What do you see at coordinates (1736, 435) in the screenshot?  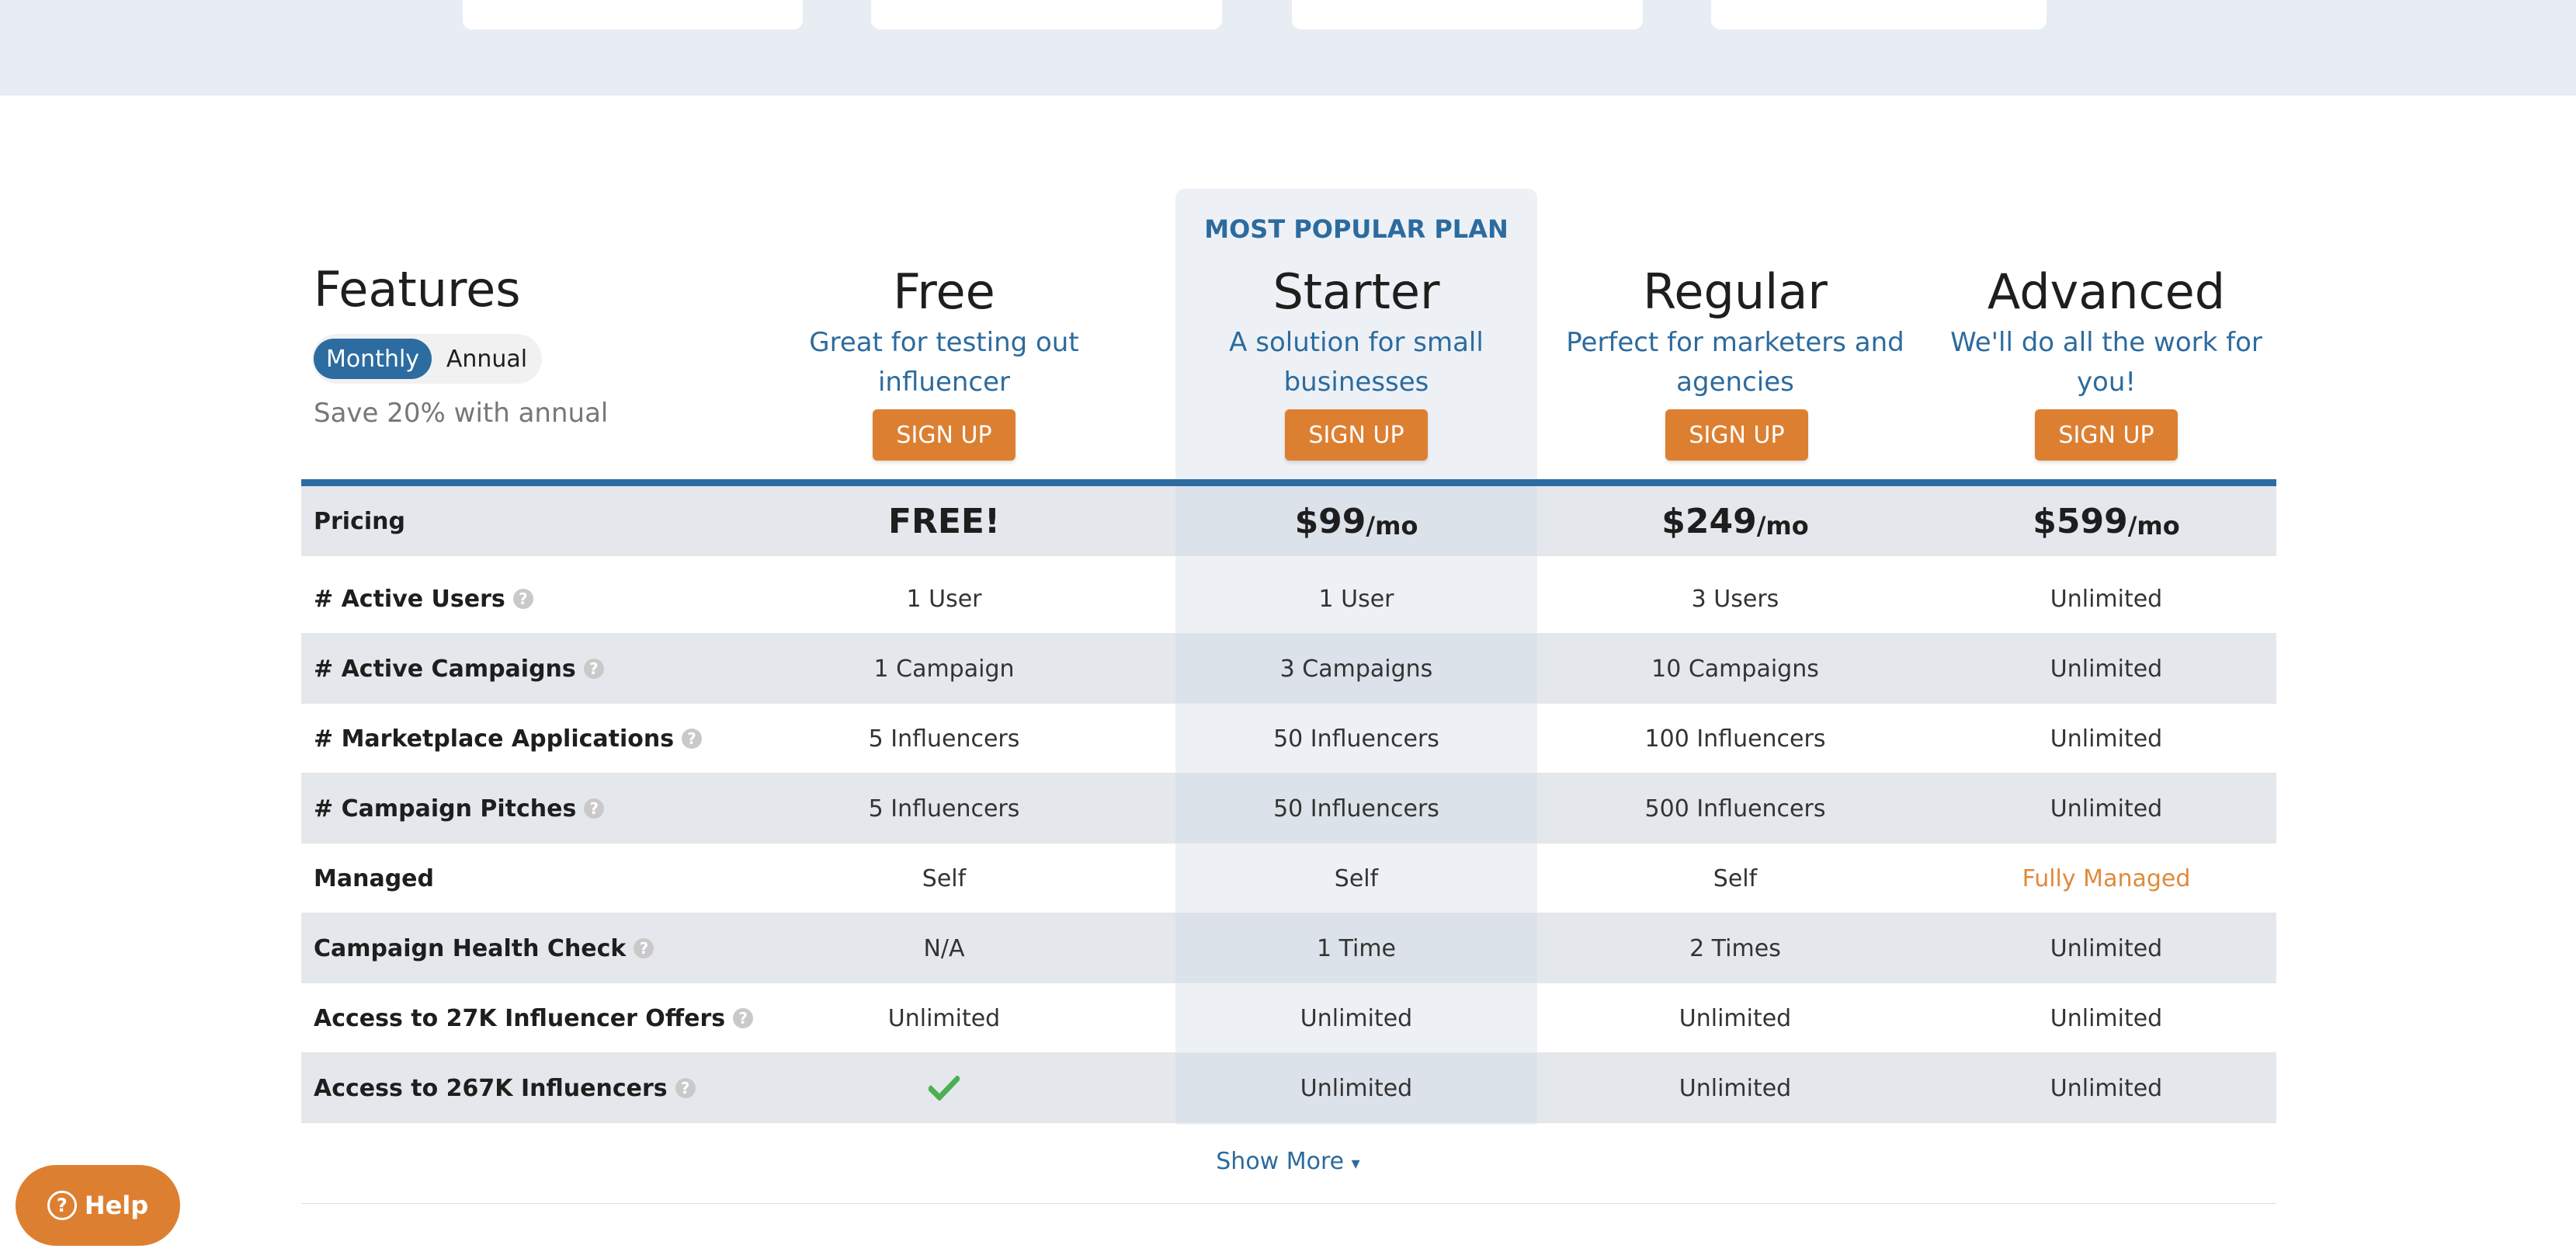 I see `signup-button-regular: SIGN UP` at bounding box center [1736, 435].